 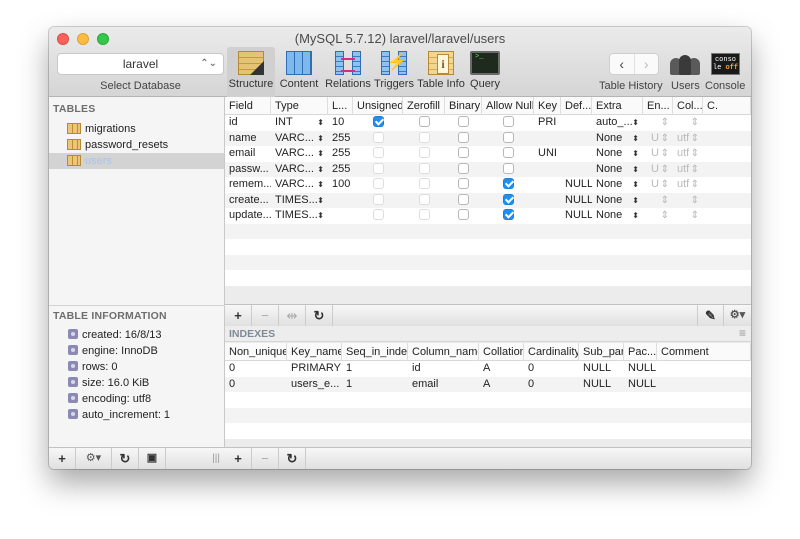 I want to click on collation-cell: ⇕, so click(x=688, y=216).